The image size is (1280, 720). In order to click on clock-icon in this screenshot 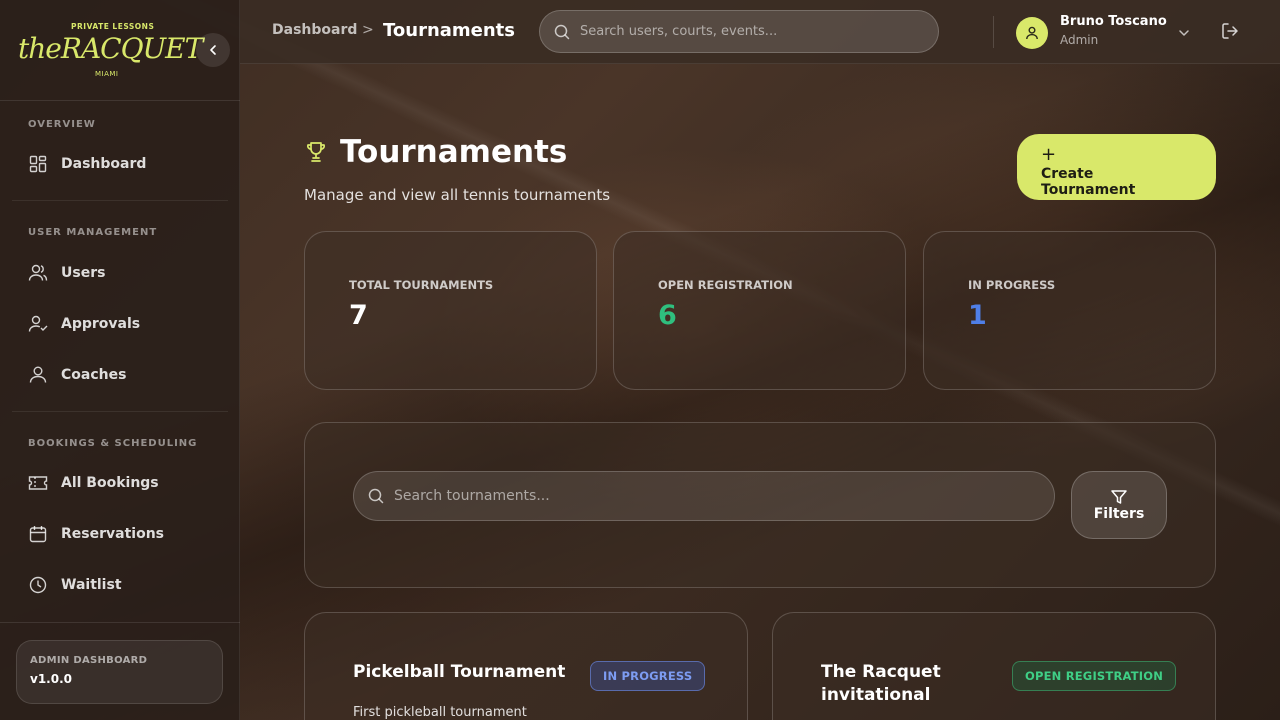, I will do `click(38, 585)`.